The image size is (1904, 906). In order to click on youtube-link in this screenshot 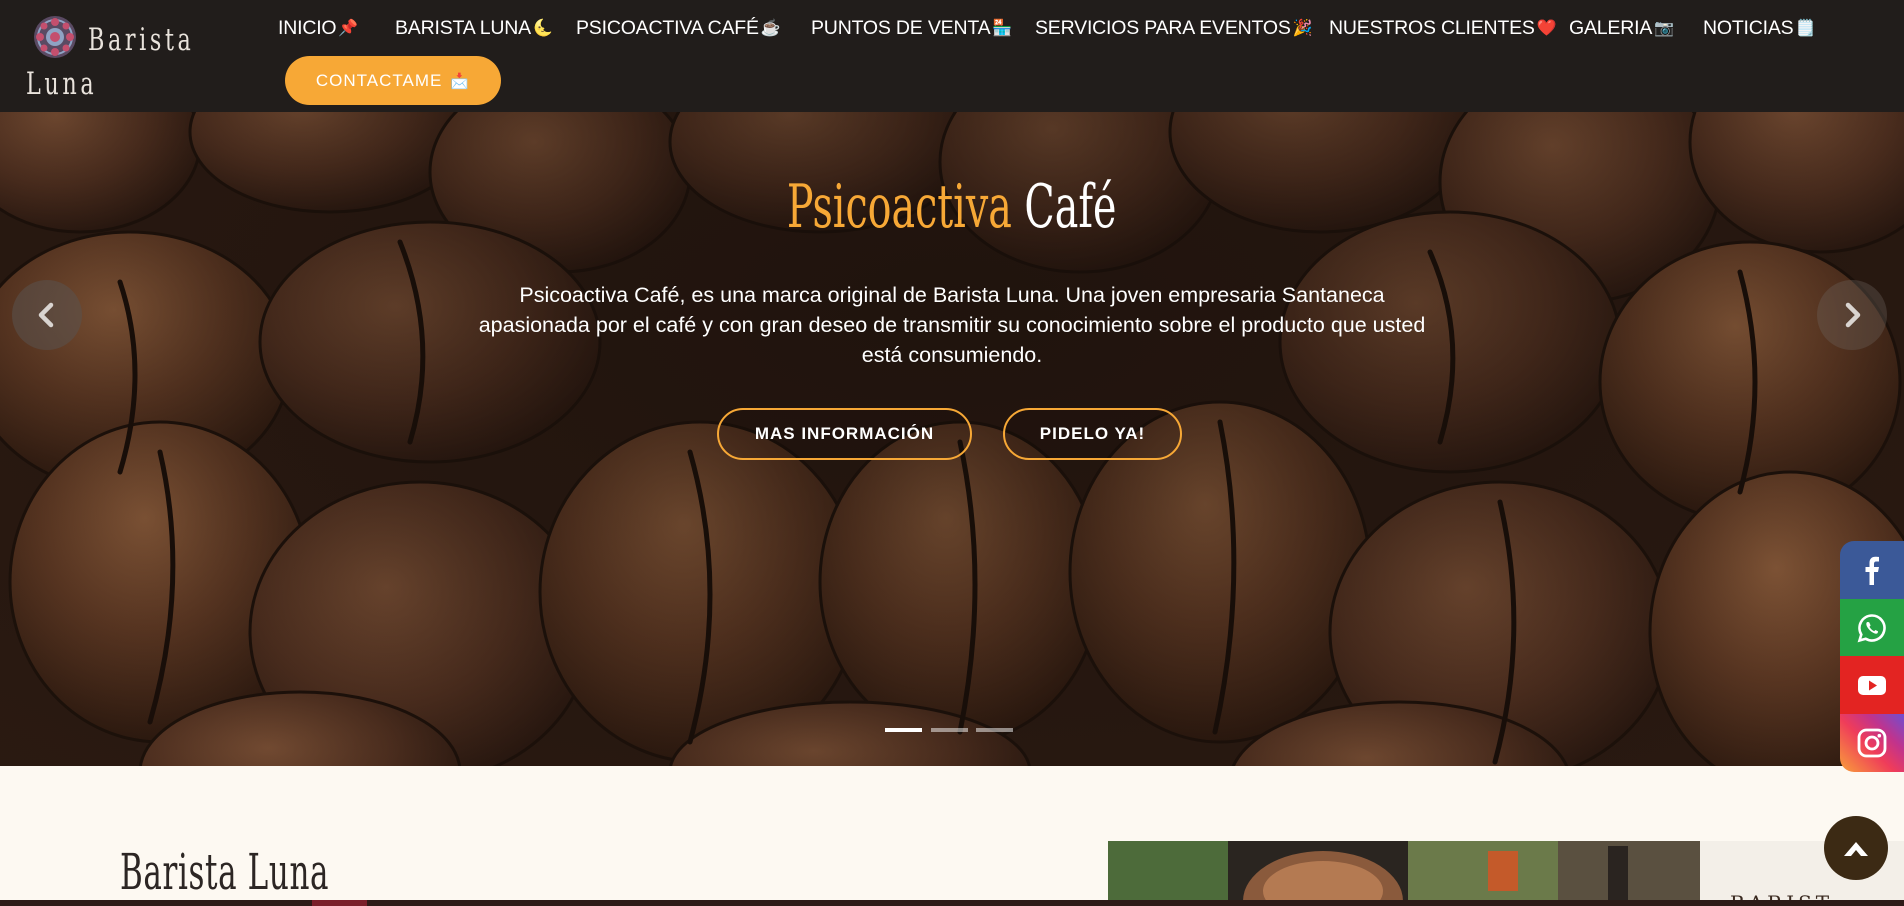, I will do `click(1872, 685)`.